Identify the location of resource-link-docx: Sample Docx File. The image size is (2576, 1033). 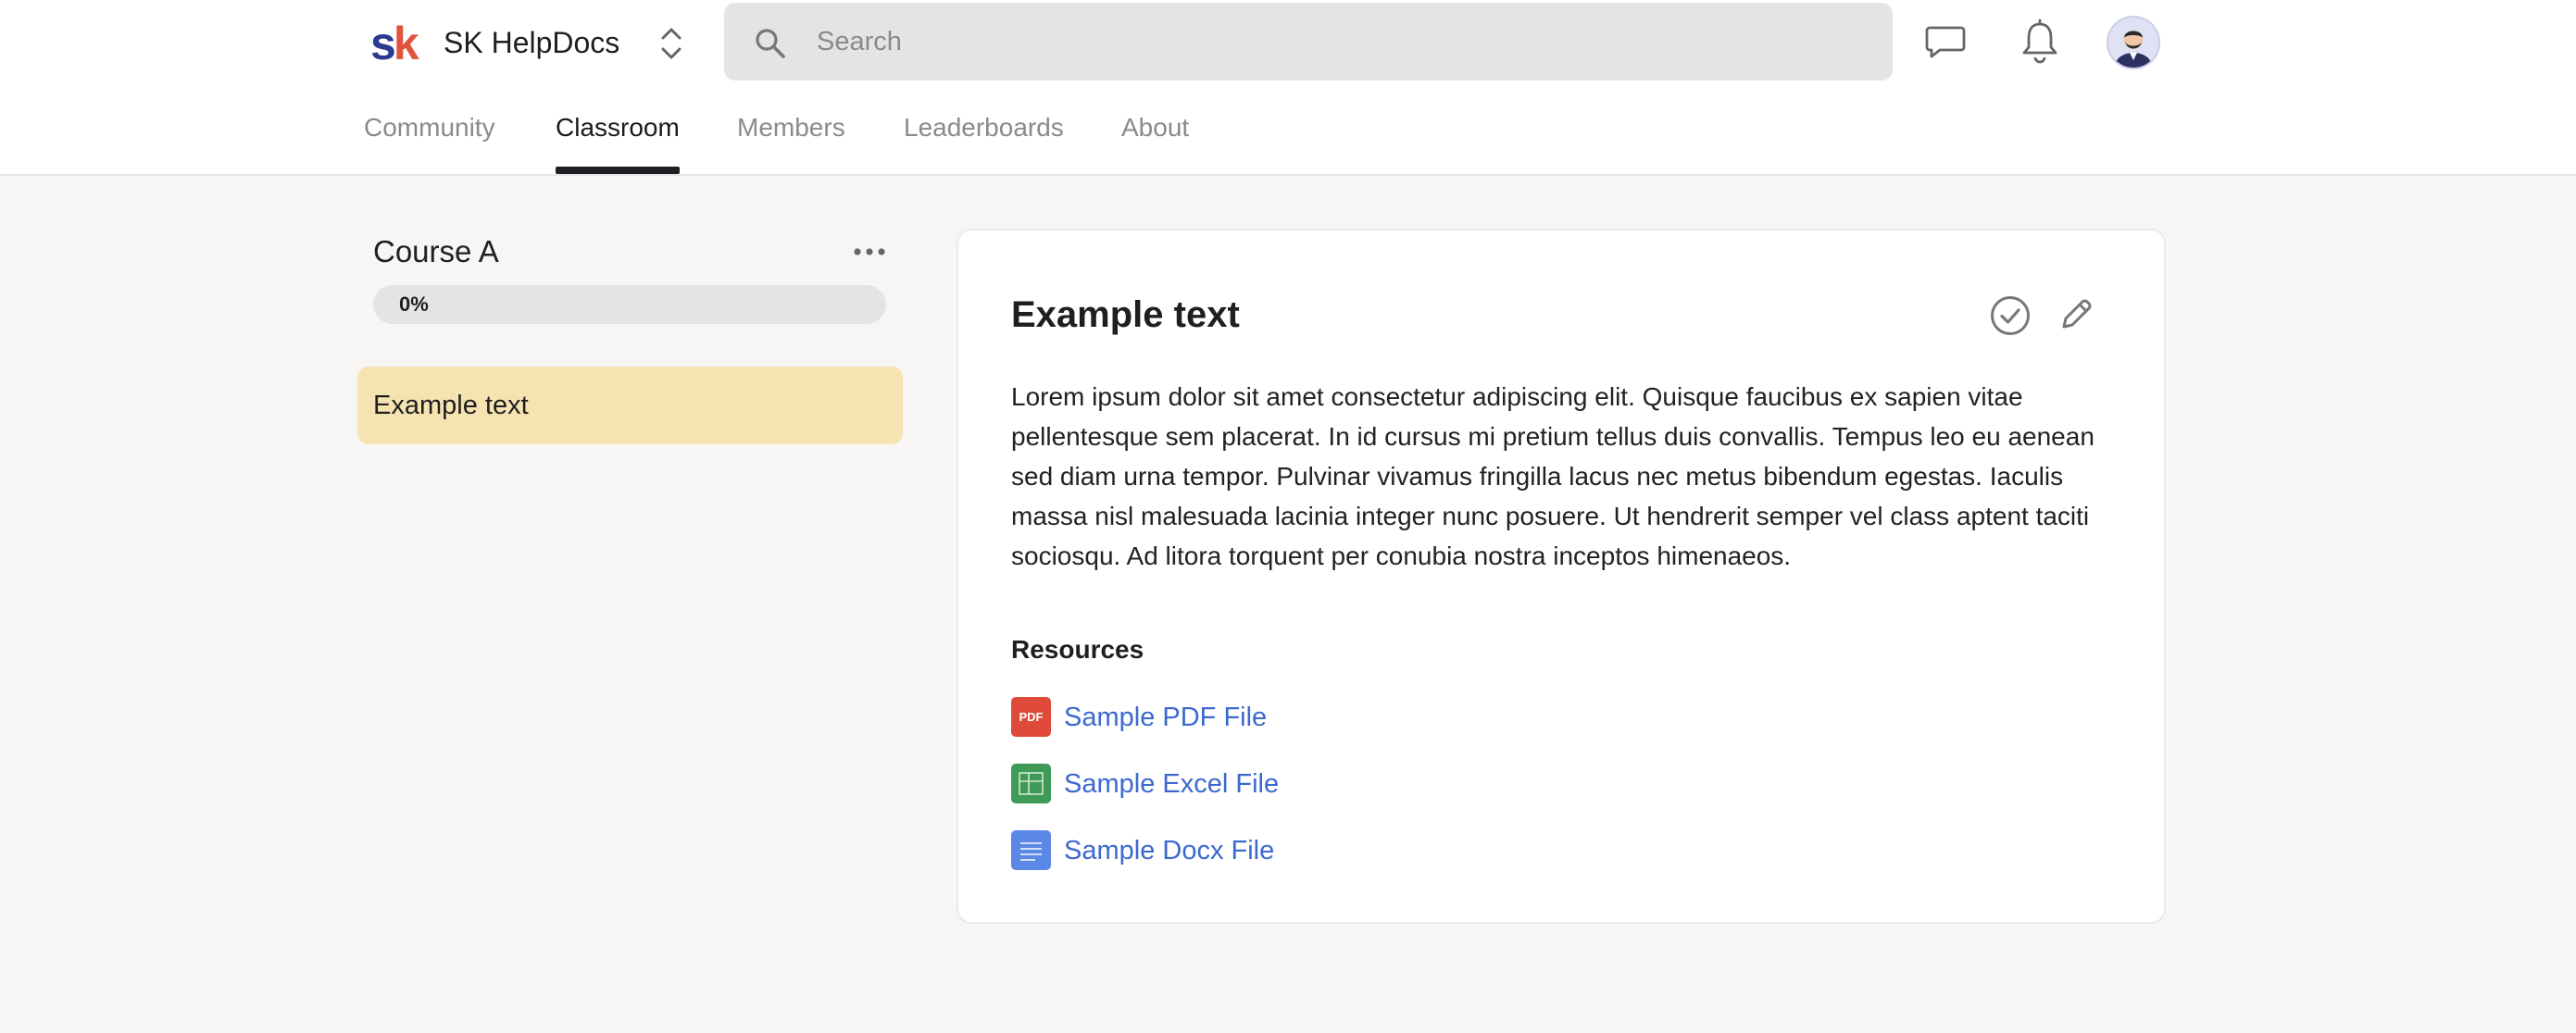
(1169, 850).